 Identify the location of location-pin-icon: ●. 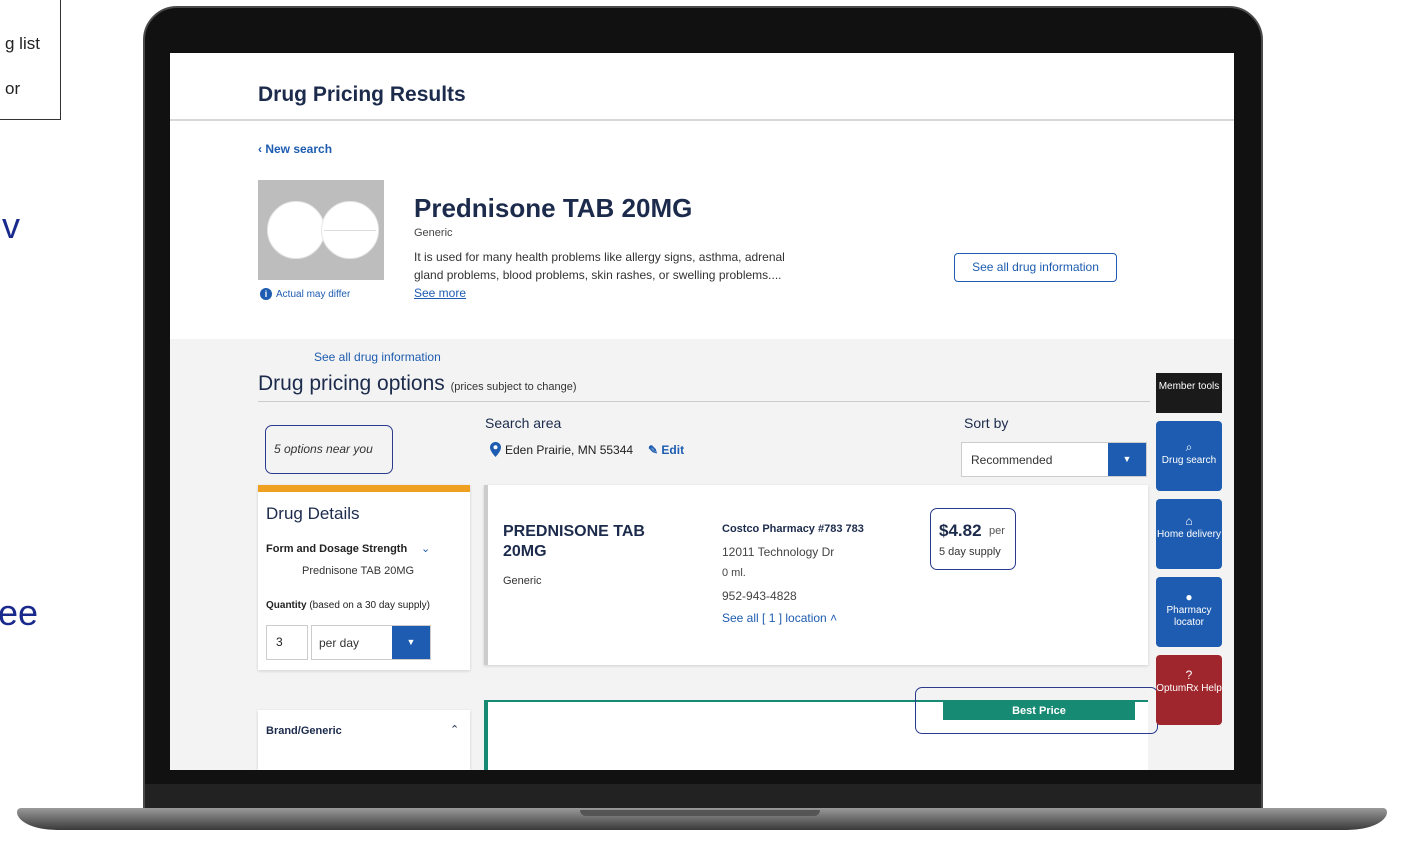
(1189, 597).